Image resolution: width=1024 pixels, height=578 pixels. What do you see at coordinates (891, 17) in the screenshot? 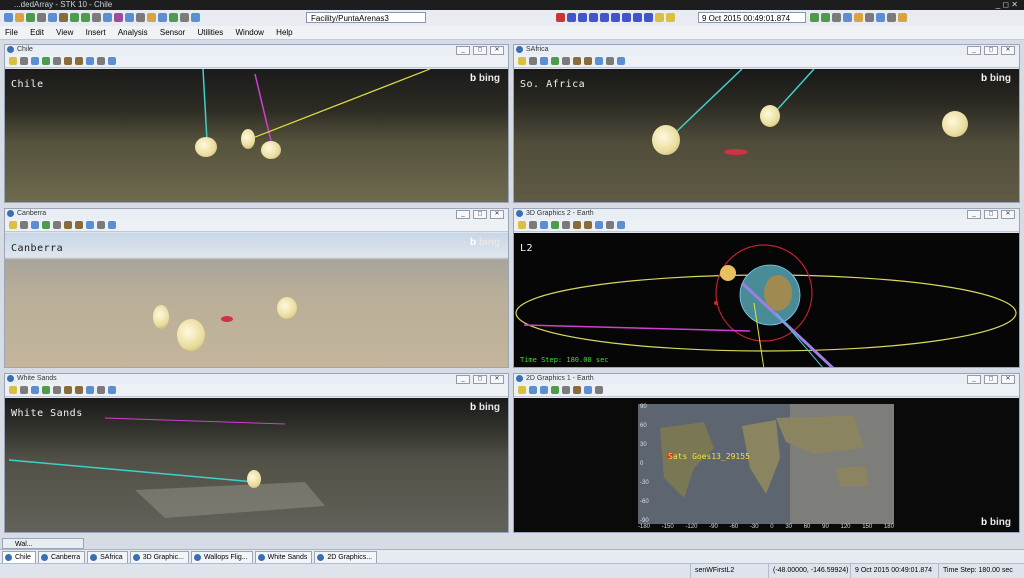
I see `tile-icon` at bounding box center [891, 17].